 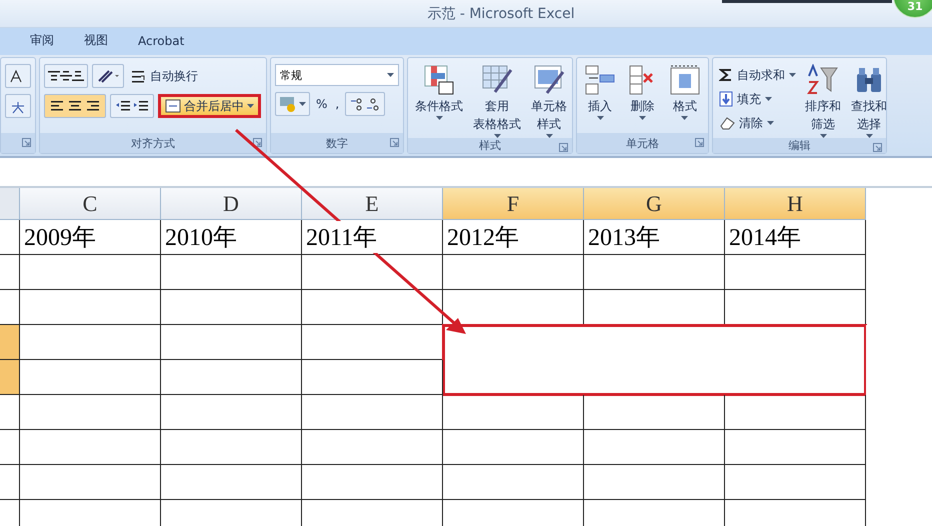 What do you see at coordinates (497, 80) in the screenshot?
I see `table-brush-icon` at bounding box center [497, 80].